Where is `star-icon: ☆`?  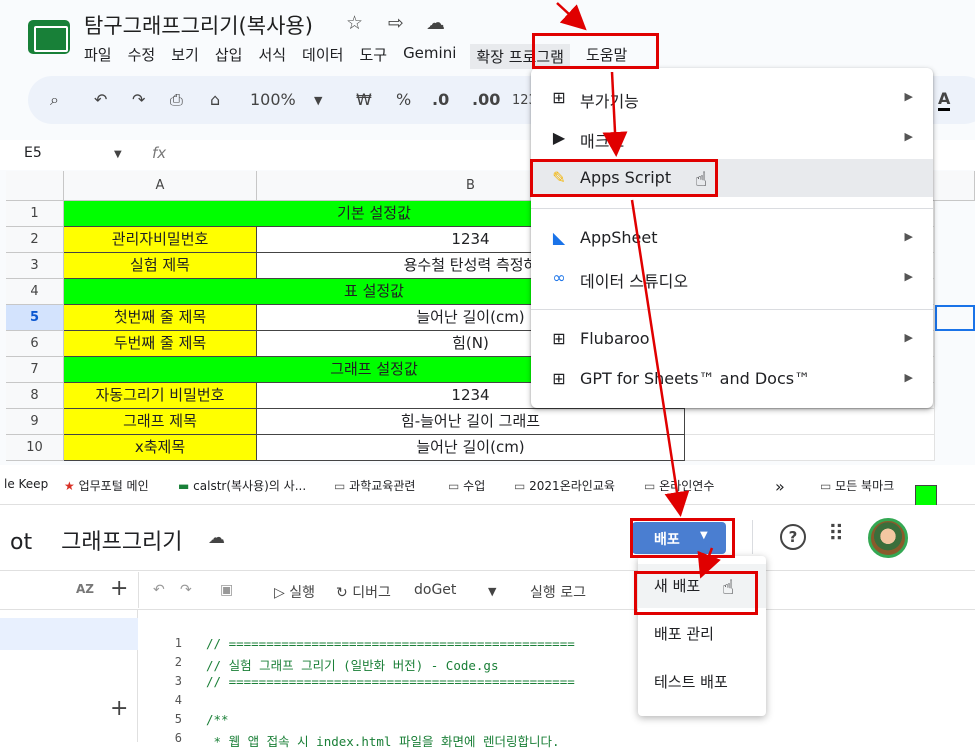 star-icon: ☆ is located at coordinates (354, 23).